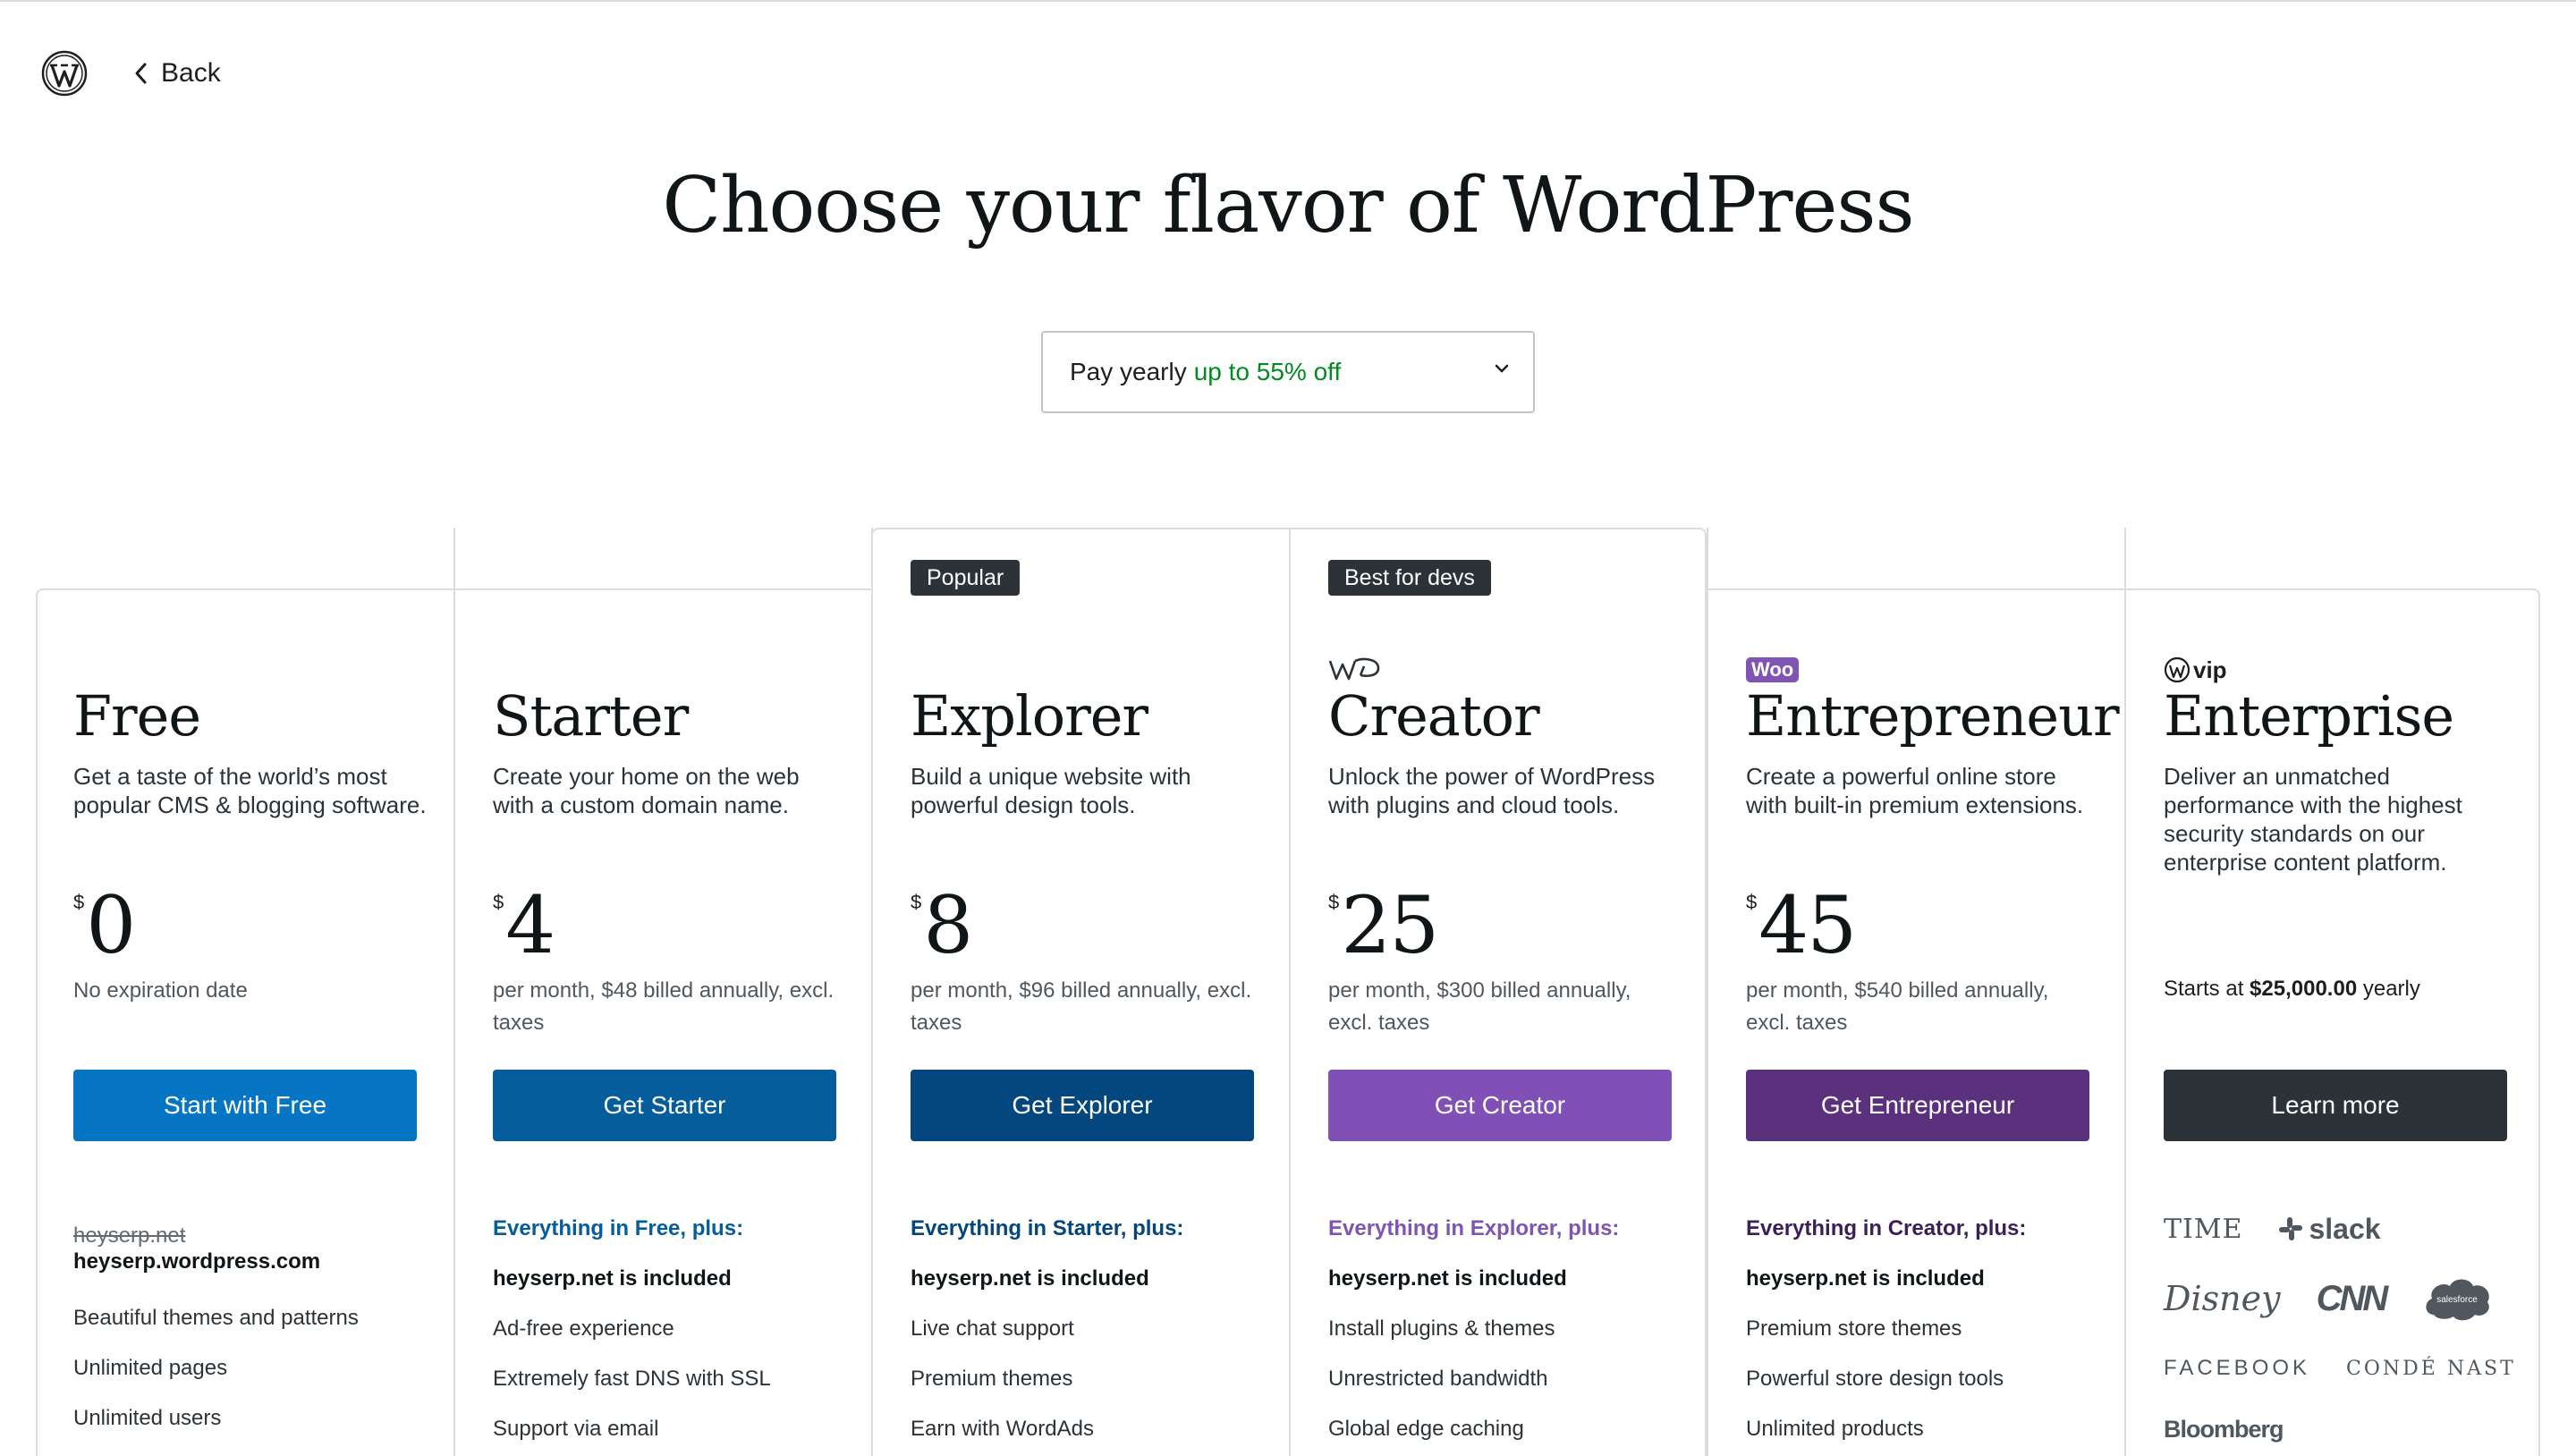 This screenshot has width=2576, height=1456. I want to click on price-amount: 8, so click(948, 925).